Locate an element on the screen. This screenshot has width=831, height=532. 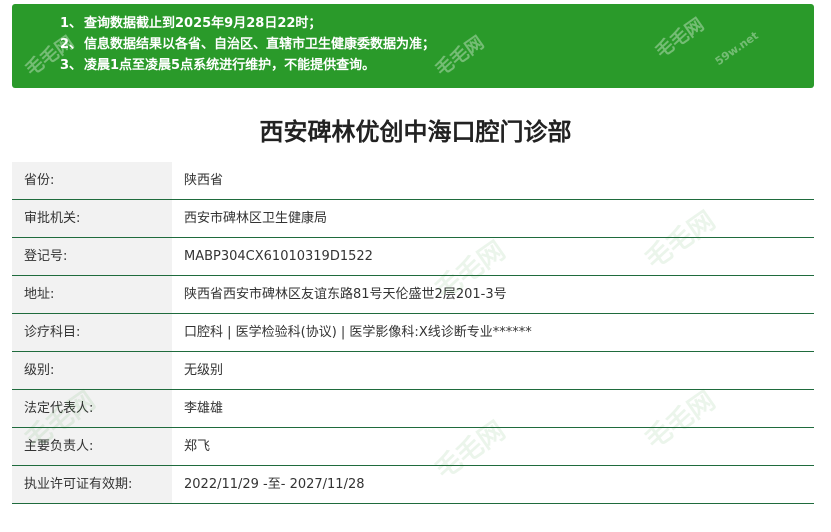
row-value: 口腔科 | 医学检验科(协议) | 医学影像科:X线诊断专业****** is located at coordinates (358, 332).